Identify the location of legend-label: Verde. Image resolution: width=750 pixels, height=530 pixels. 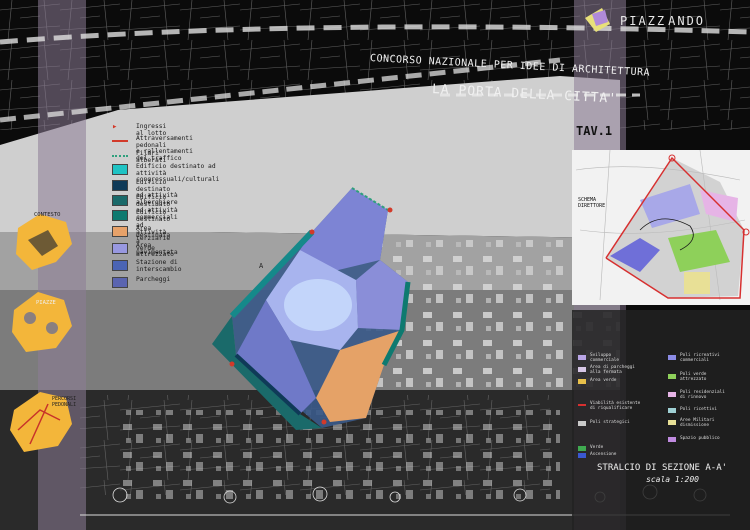
(597, 447).